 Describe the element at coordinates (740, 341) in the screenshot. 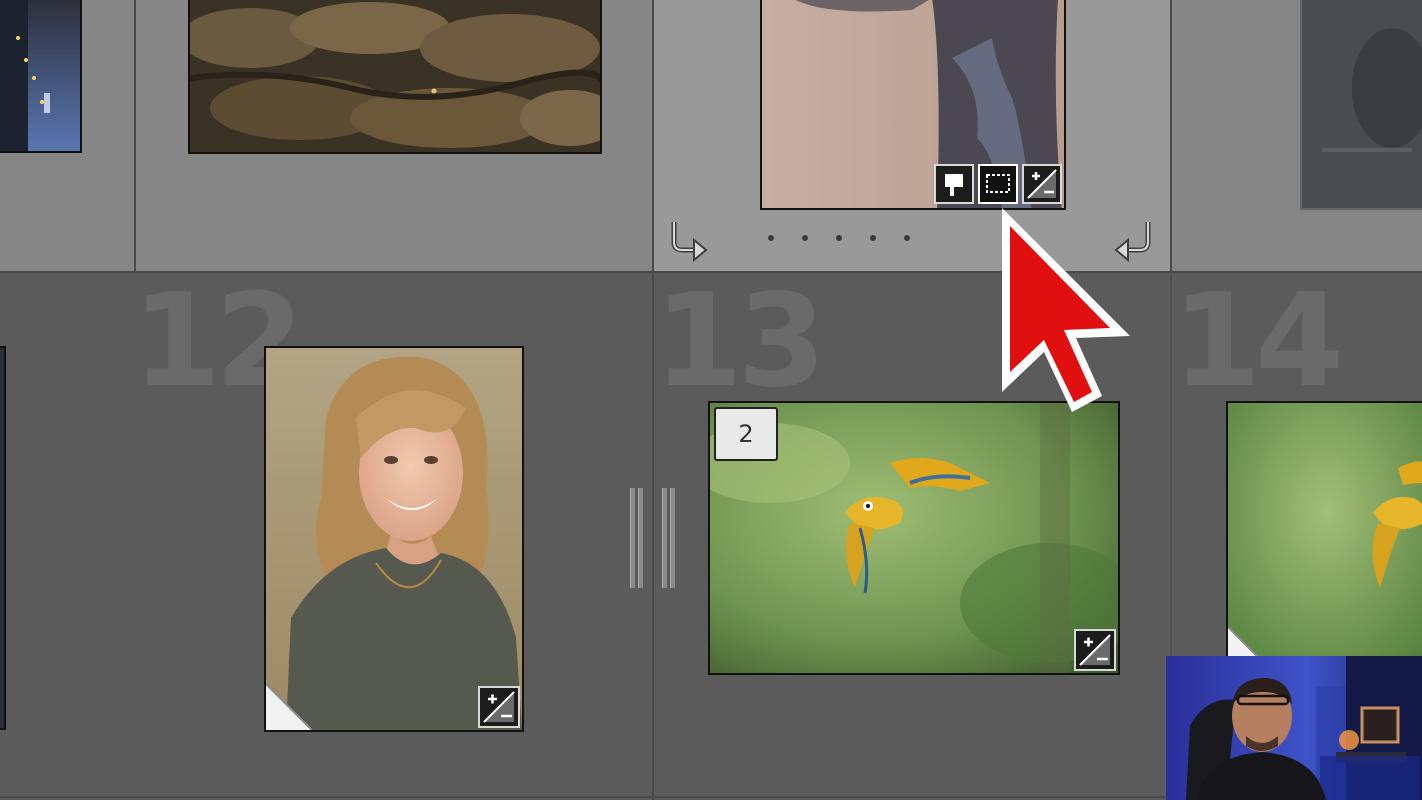

I see `cell-index-number: 13` at that location.